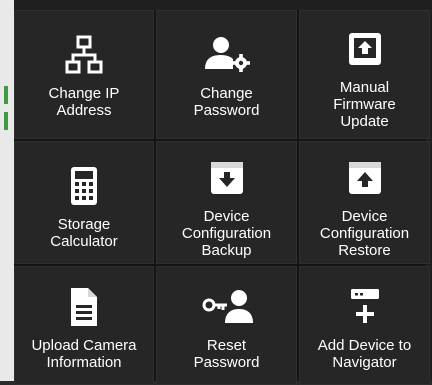  What do you see at coordinates (84, 186) in the screenshot?
I see `calculator-icon` at bounding box center [84, 186].